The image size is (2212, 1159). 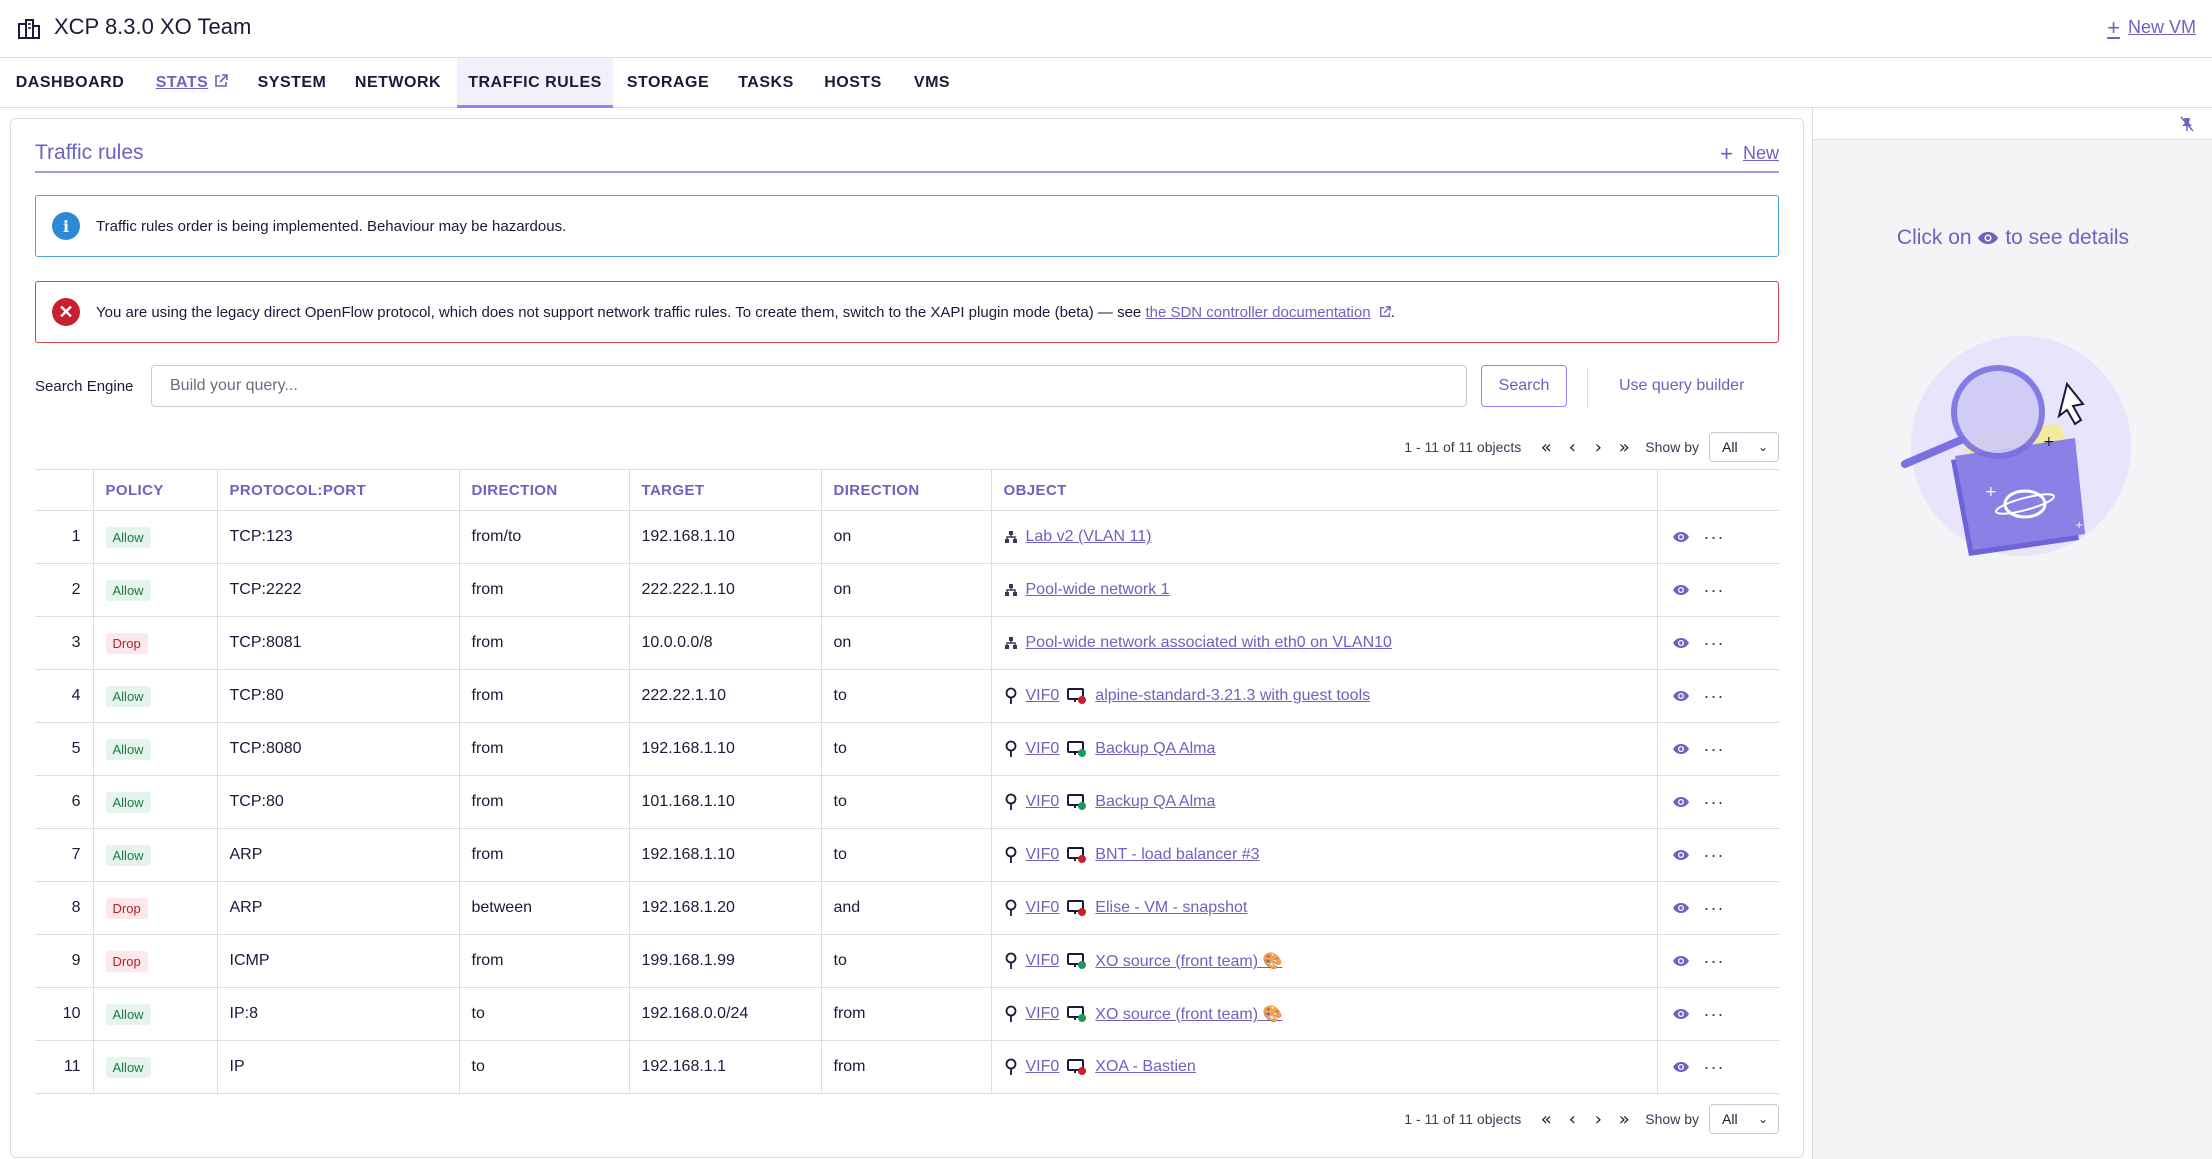 What do you see at coordinates (1171, 908) in the screenshot?
I see `vm-link: Elise - VM - snapshot` at bounding box center [1171, 908].